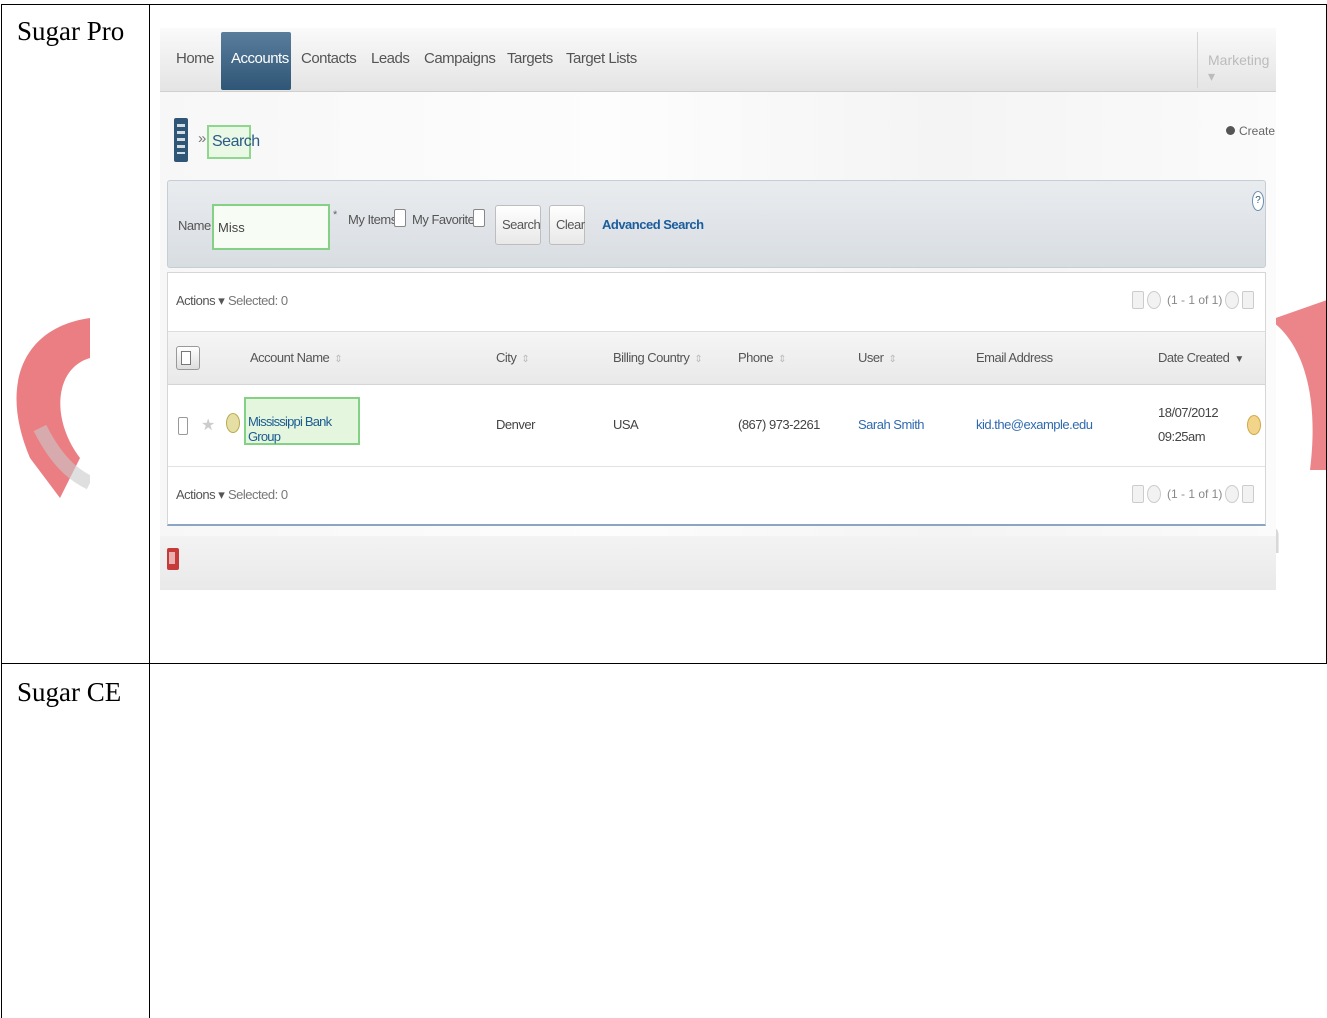  Describe the element at coordinates (653, 224) in the screenshot. I see `advanced-search-link: Advanced Search` at that location.